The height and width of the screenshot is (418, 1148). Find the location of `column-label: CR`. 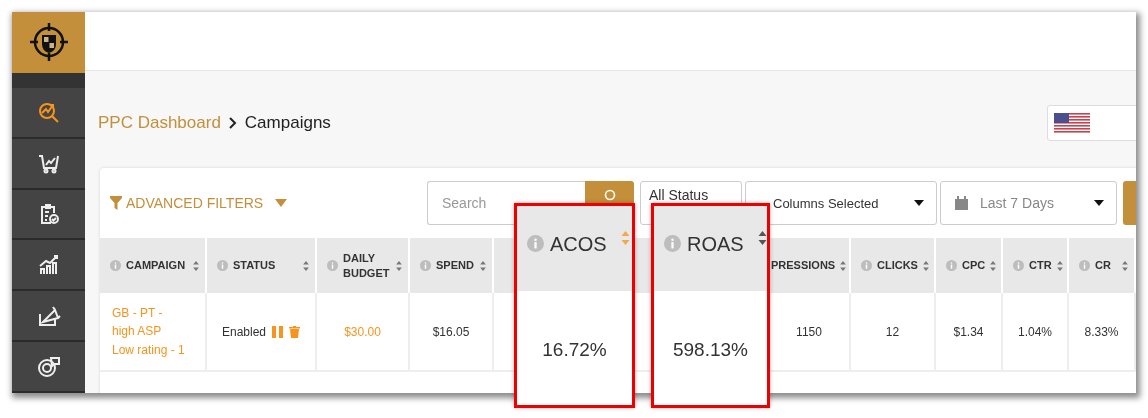

column-label: CR is located at coordinates (1103, 265).